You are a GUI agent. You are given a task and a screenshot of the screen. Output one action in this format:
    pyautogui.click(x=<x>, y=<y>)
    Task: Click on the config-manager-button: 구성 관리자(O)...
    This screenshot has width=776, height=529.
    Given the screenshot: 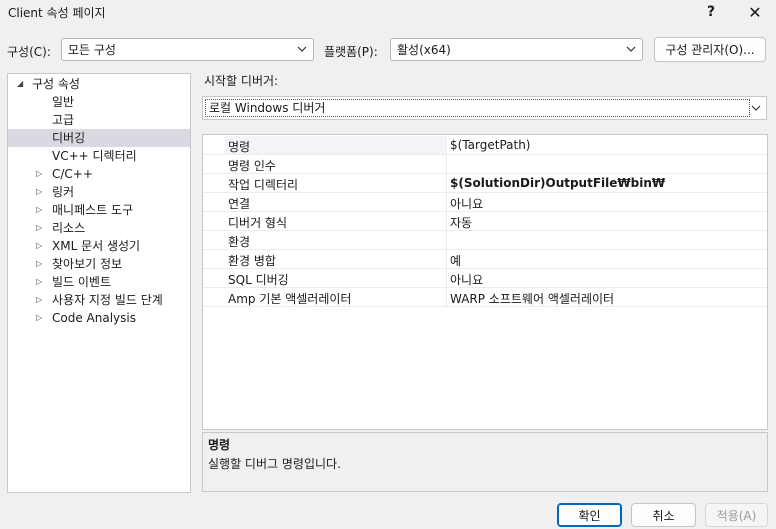 What is the action you would take?
    pyautogui.click(x=710, y=49)
    